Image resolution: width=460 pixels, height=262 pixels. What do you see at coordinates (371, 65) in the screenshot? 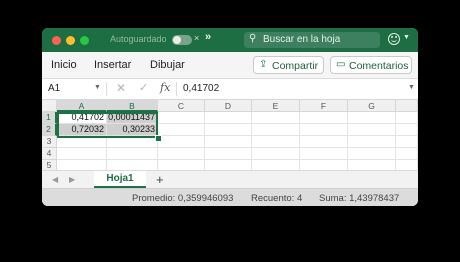
I see `comments-button: ▭ Comentarios` at bounding box center [371, 65].